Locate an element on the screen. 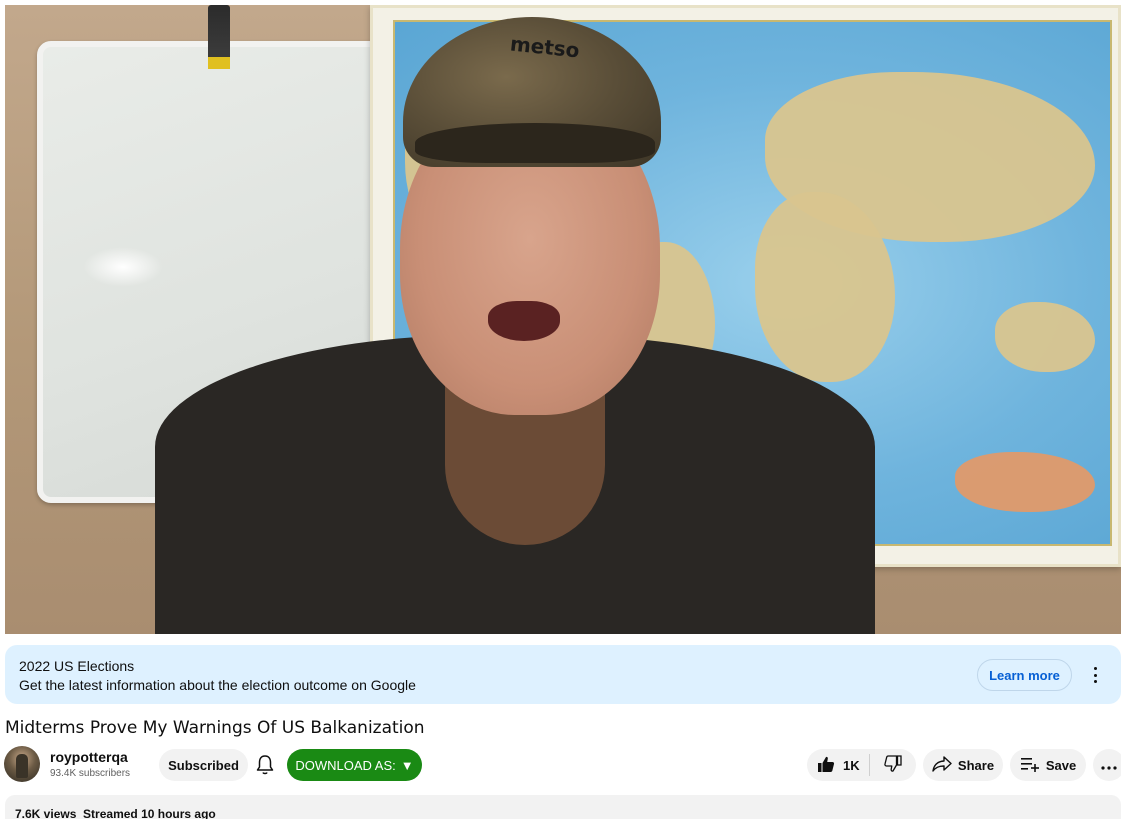 Image resolution: width=1121 pixels, height=819 pixels. like-count: 1K is located at coordinates (851, 765).